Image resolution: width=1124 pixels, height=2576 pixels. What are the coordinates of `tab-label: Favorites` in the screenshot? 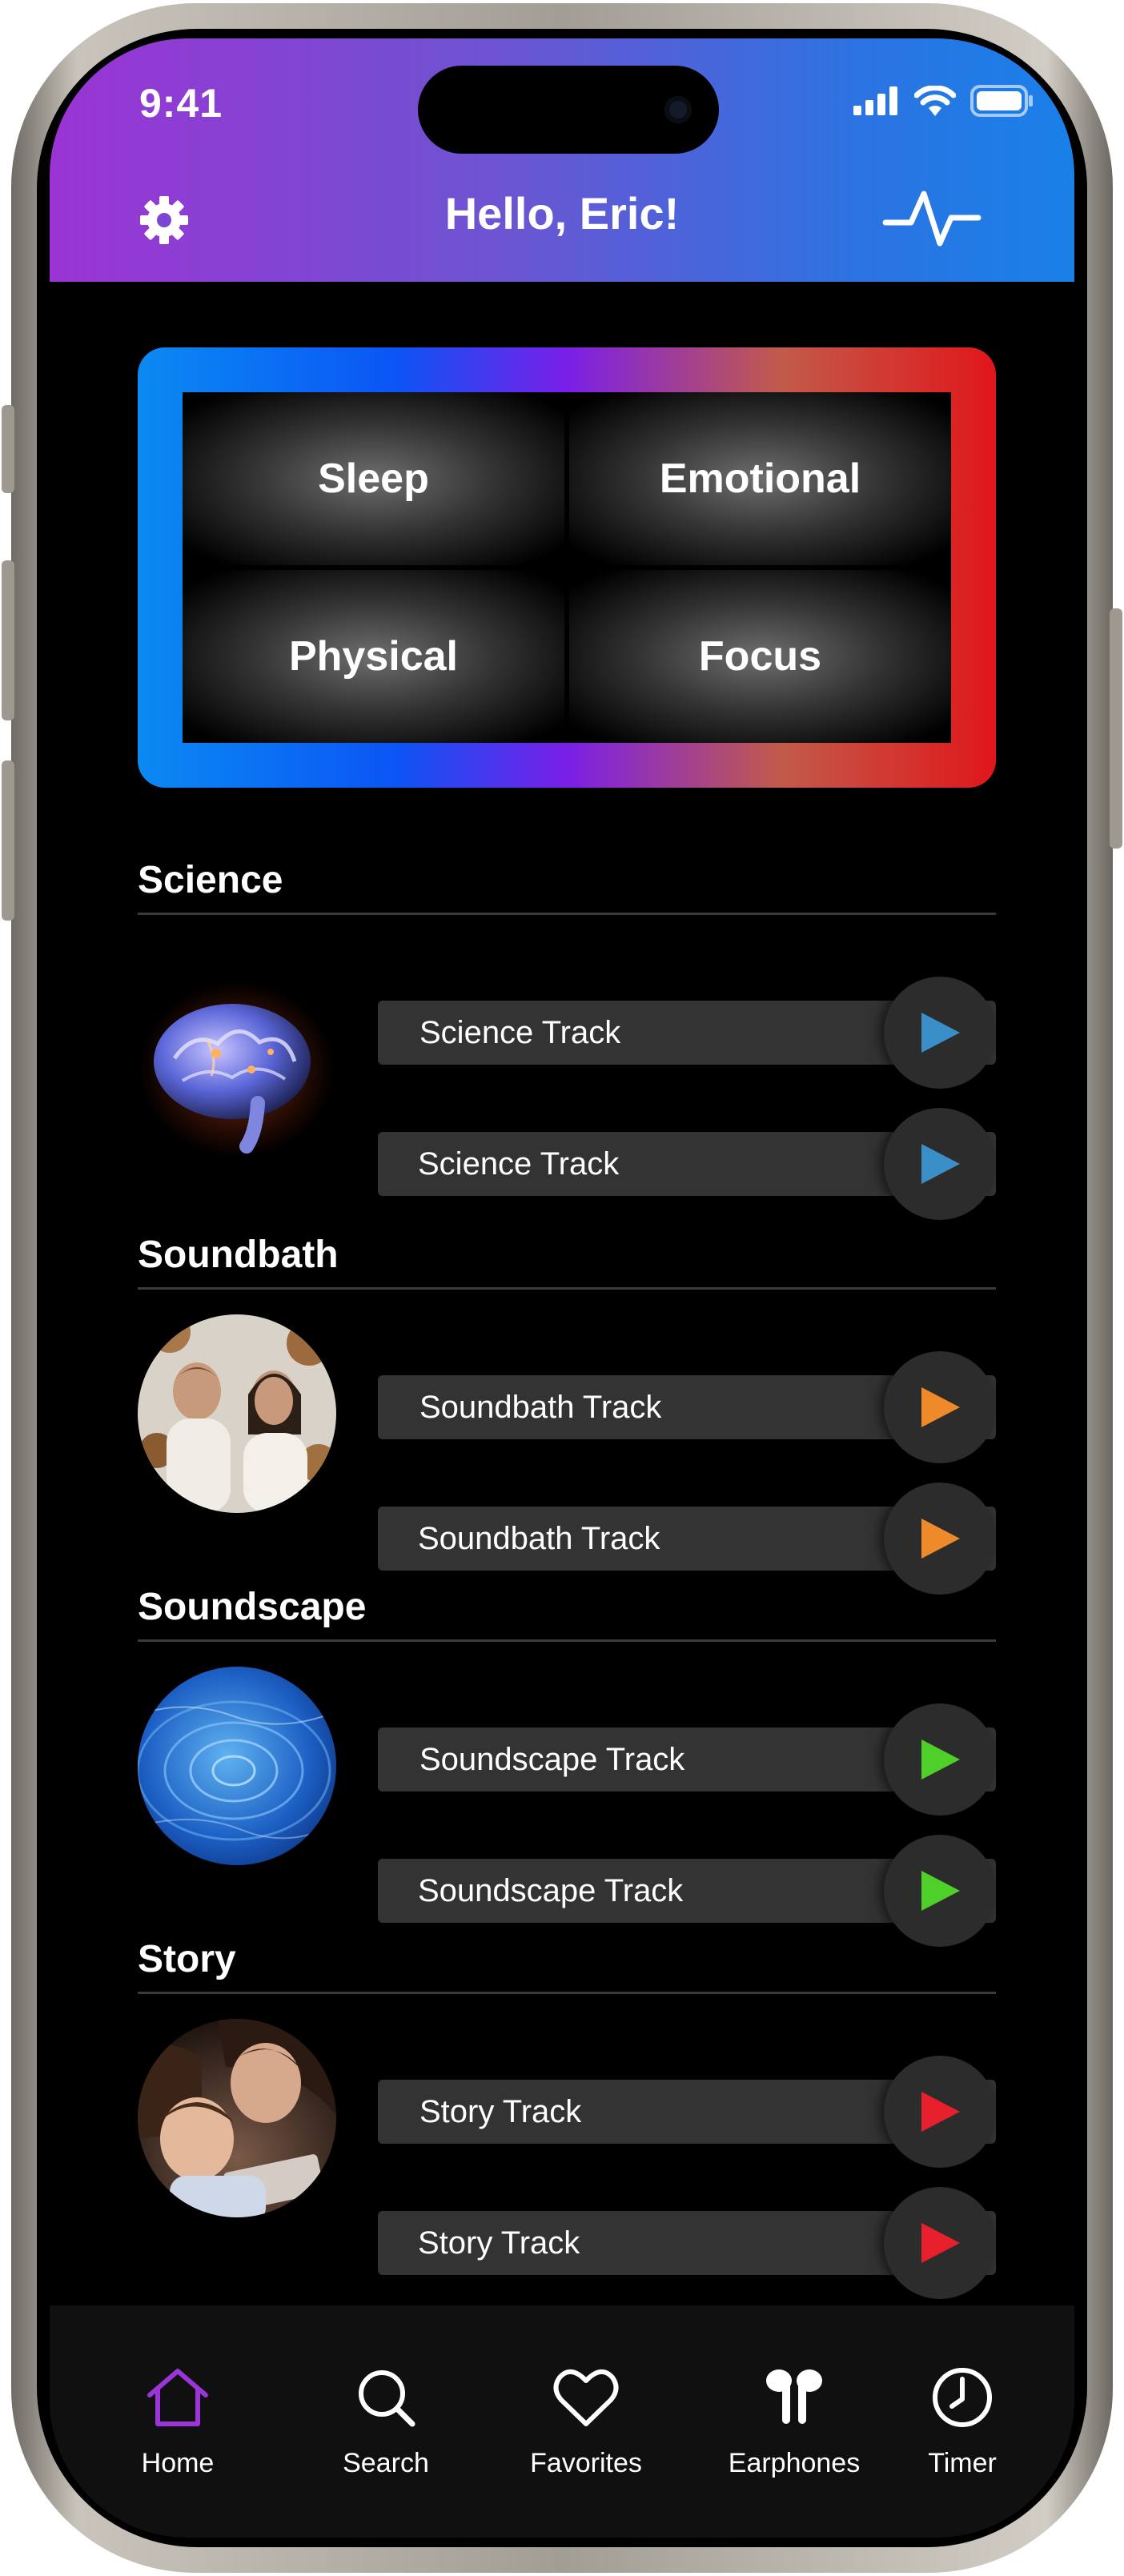 It's located at (586, 2463).